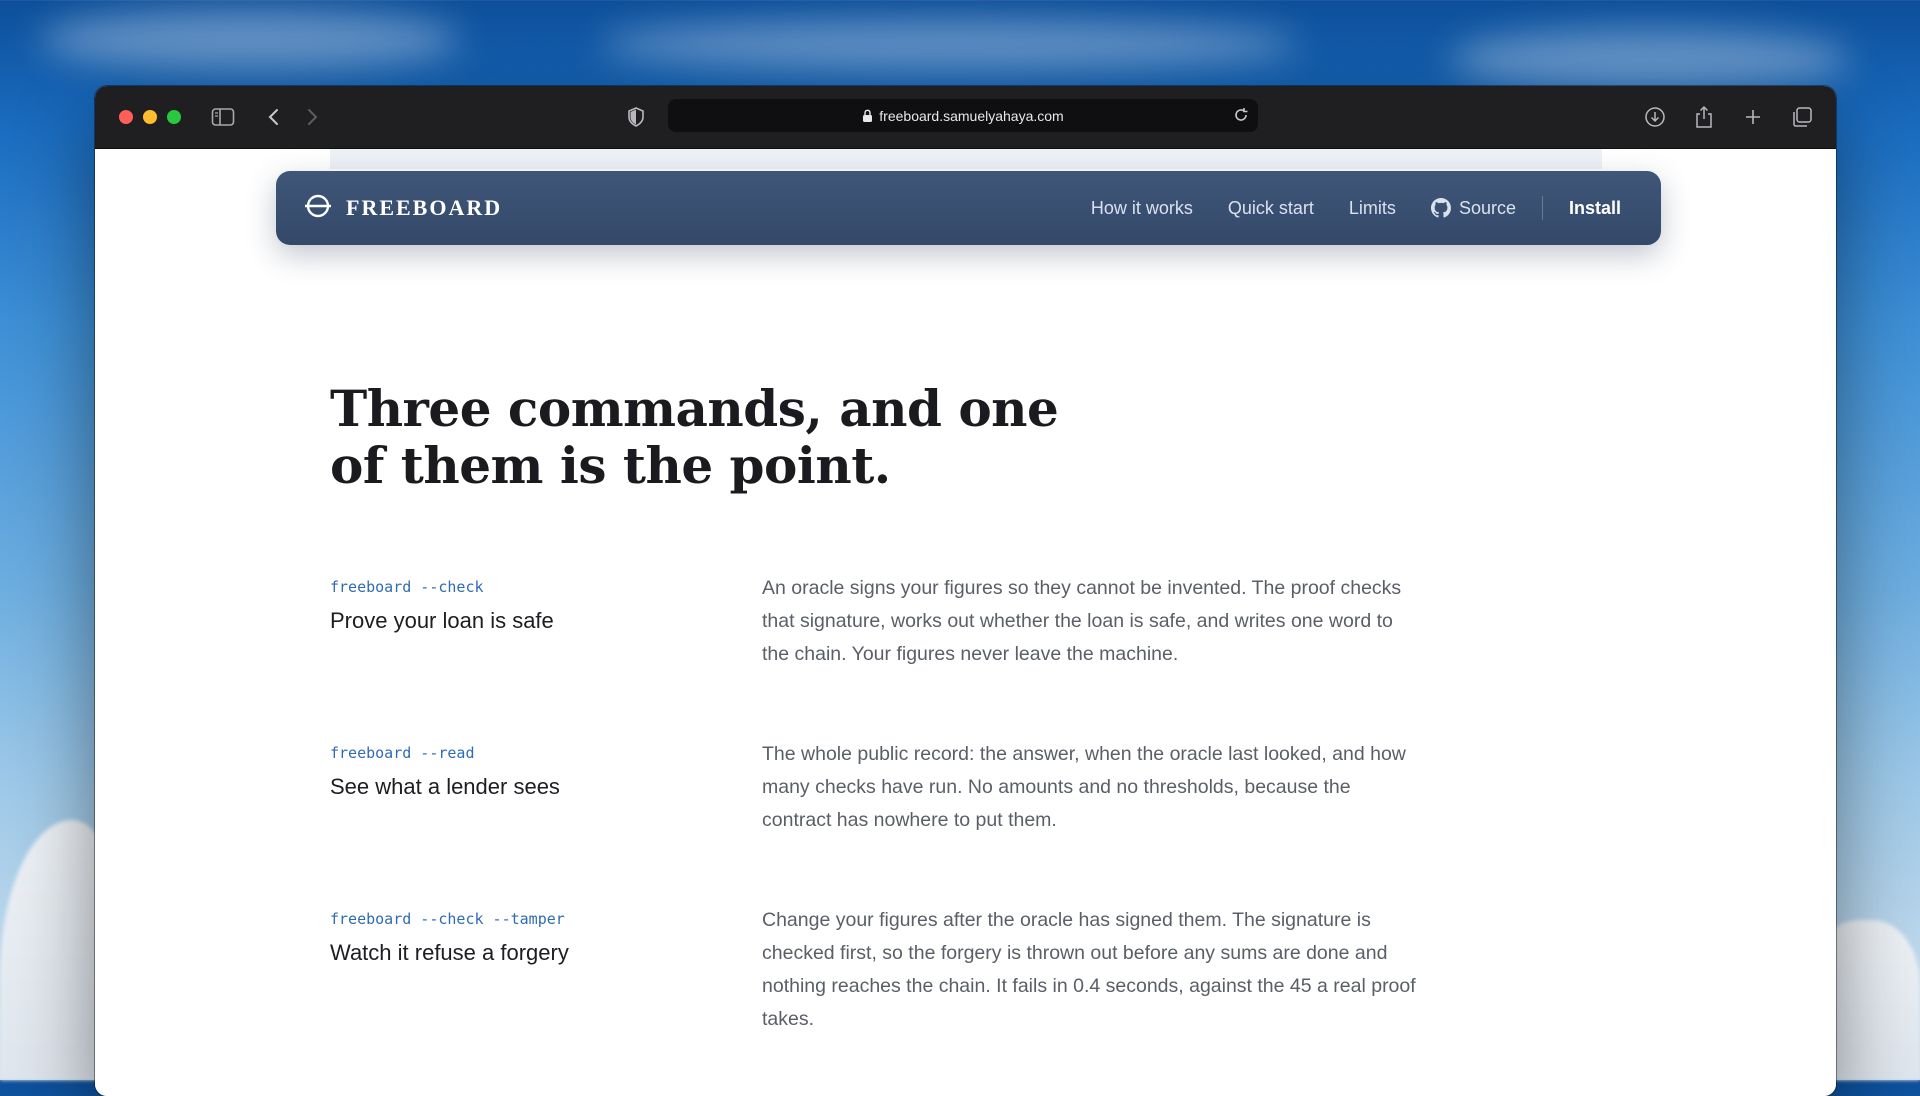 This screenshot has width=1920, height=1096. Describe the element at coordinates (402, 753) in the screenshot. I see `command-code: freeboard --read` at that location.